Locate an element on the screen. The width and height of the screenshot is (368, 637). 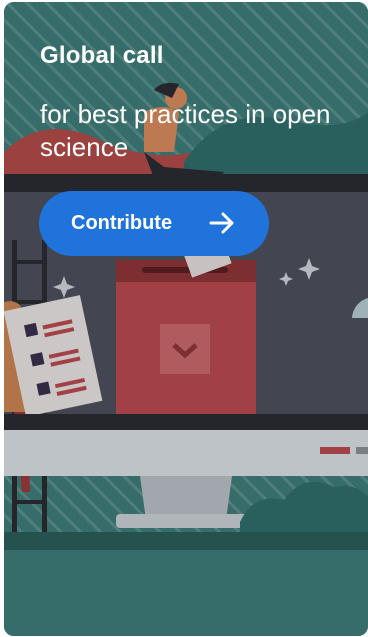
arrow-right-icon is located at coordinates (221, 223).